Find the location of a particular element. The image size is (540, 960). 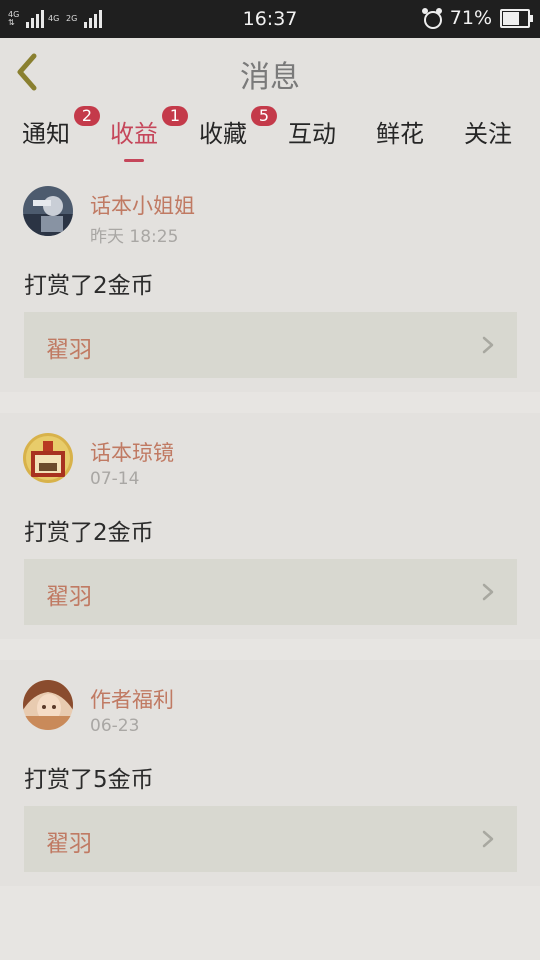

tab-notifications: 通知 2 is located at coordinates (61, 132).